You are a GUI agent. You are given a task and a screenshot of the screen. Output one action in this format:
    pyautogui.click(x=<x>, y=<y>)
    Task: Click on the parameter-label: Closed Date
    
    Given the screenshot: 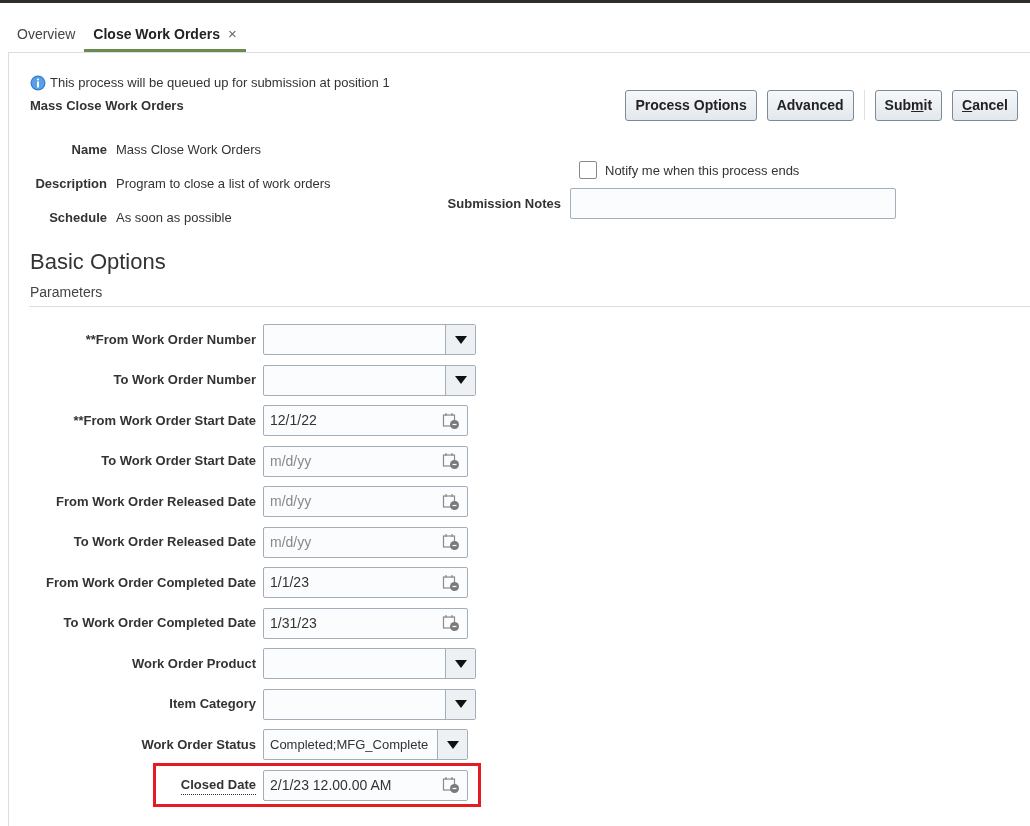 What is the action you would take?
    pyautogui.click(x=218, y=785)
    